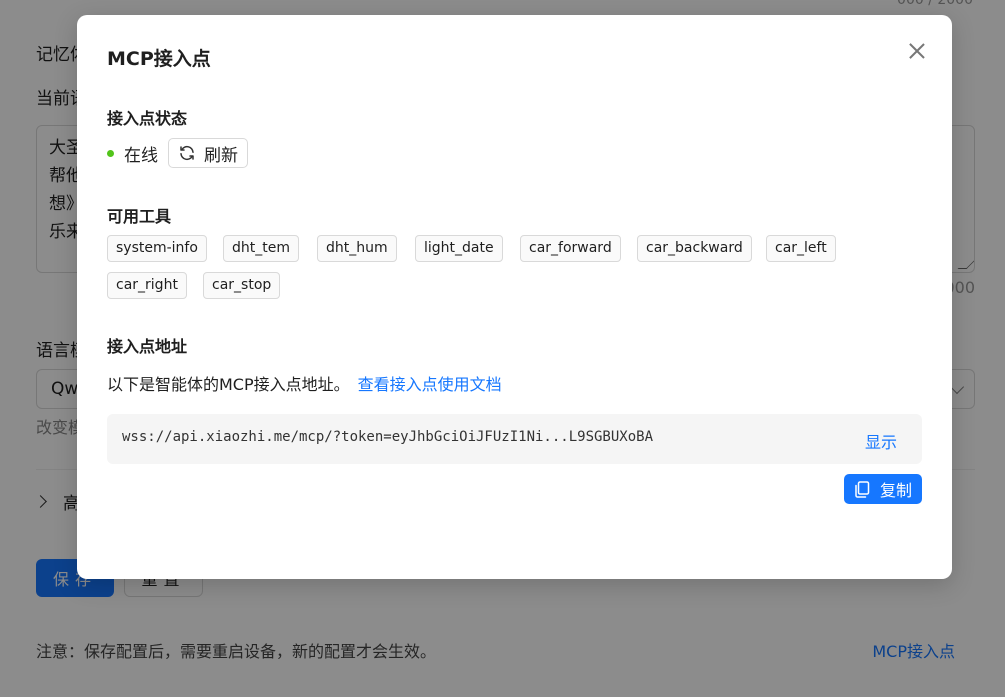 The image size is (1005, 697). Describe the element at coordinates (242, 285) in the screenshot. I see `tool-tag: car_stop` at that location.